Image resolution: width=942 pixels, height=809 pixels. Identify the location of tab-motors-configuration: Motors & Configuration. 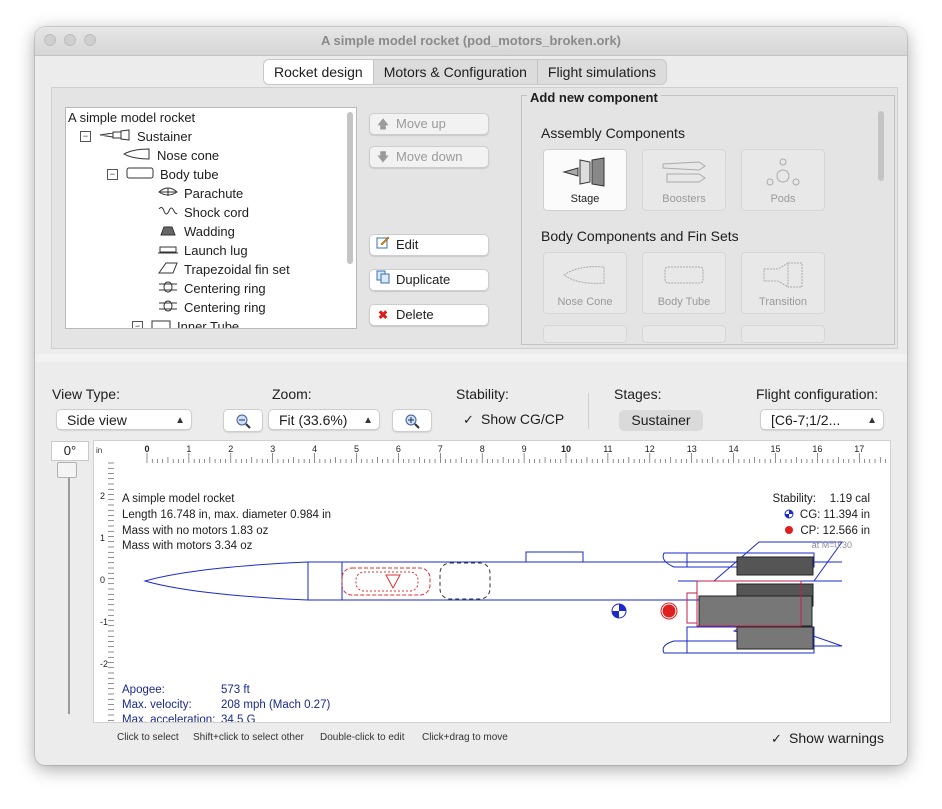
(456, 72).